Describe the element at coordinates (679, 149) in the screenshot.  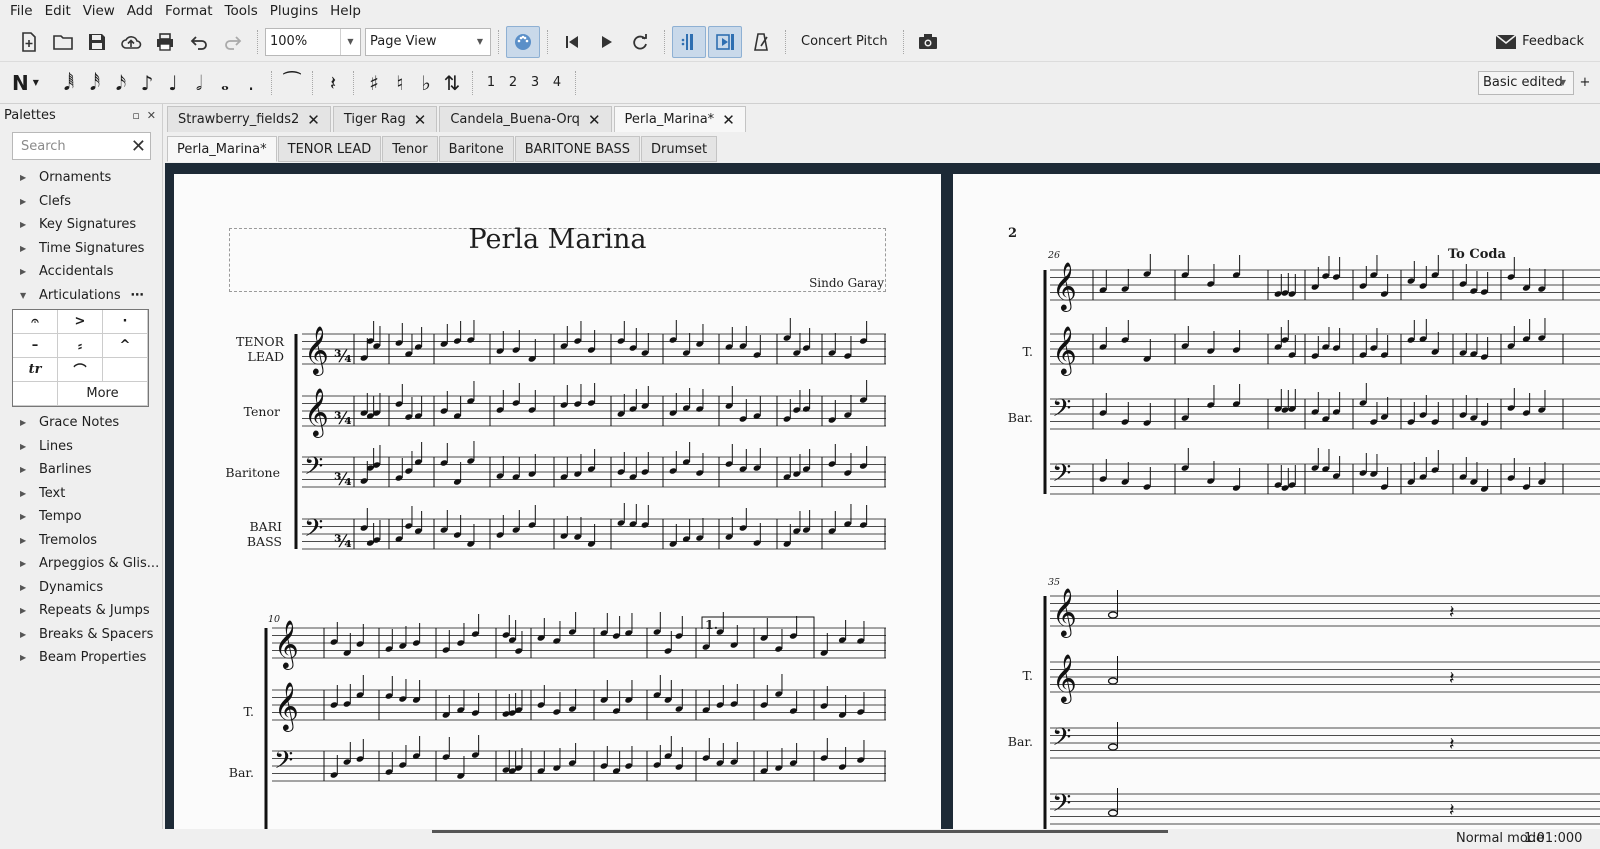
I see `part-tab-drumset: Drumset` at that location.